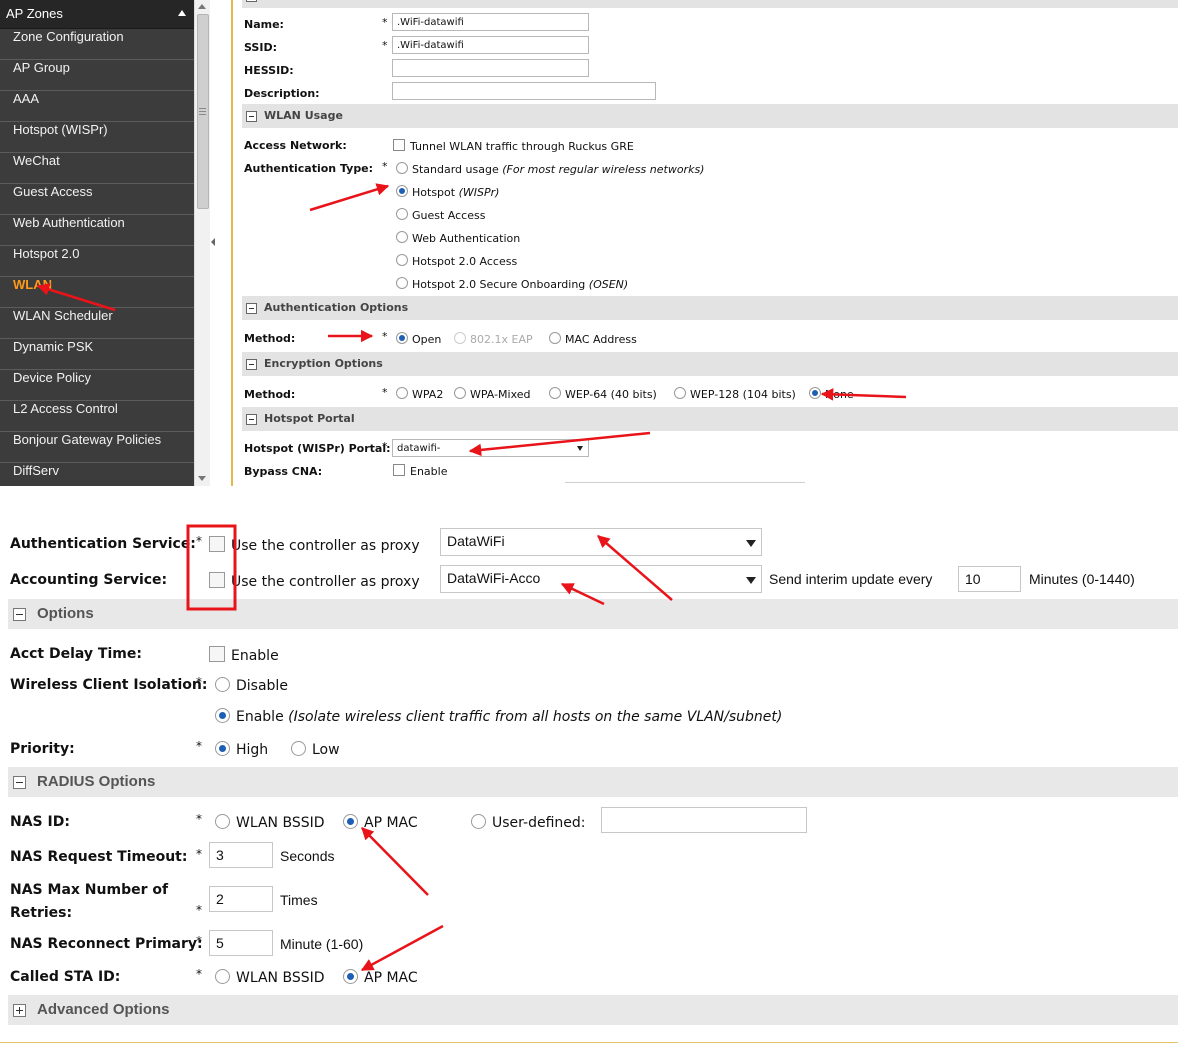 The width and height of the screenshot is (1178, 1045). What do you see at coordinates (710, 419) in the screenshot?
I see `section-header-hotspot-portal: Hotspot Portal` at bounding box center [710, 419].